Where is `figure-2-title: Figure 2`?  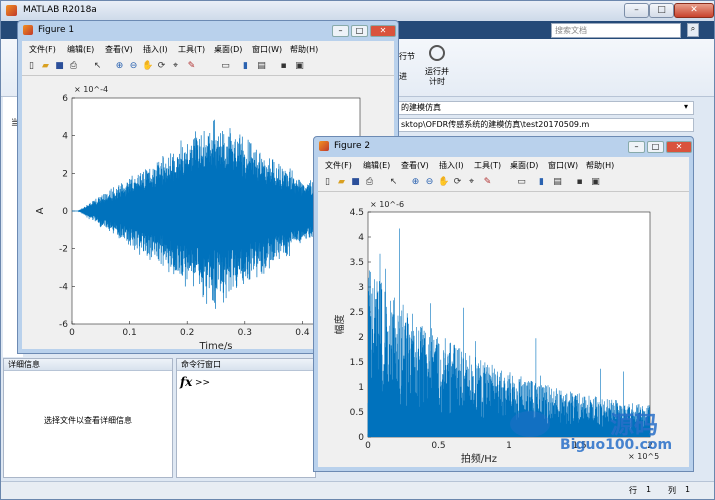 figure-2-title: Figure 2 is located at coordinates (352, 146).